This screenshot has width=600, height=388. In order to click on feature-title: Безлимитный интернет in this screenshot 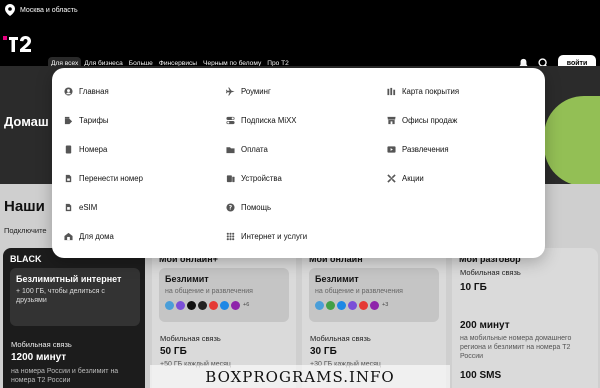, I will do `click(69, 279)`.